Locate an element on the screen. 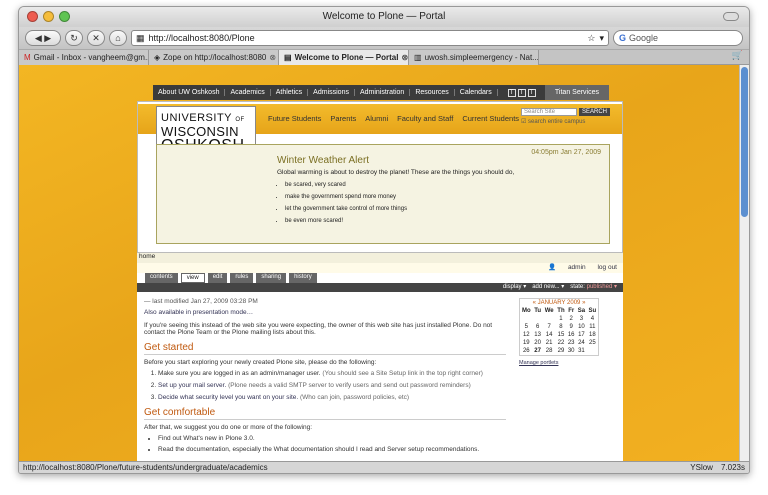 This screenshot has width=768, height=495. weekday-header: Tu is located at coordinates (538, 311).